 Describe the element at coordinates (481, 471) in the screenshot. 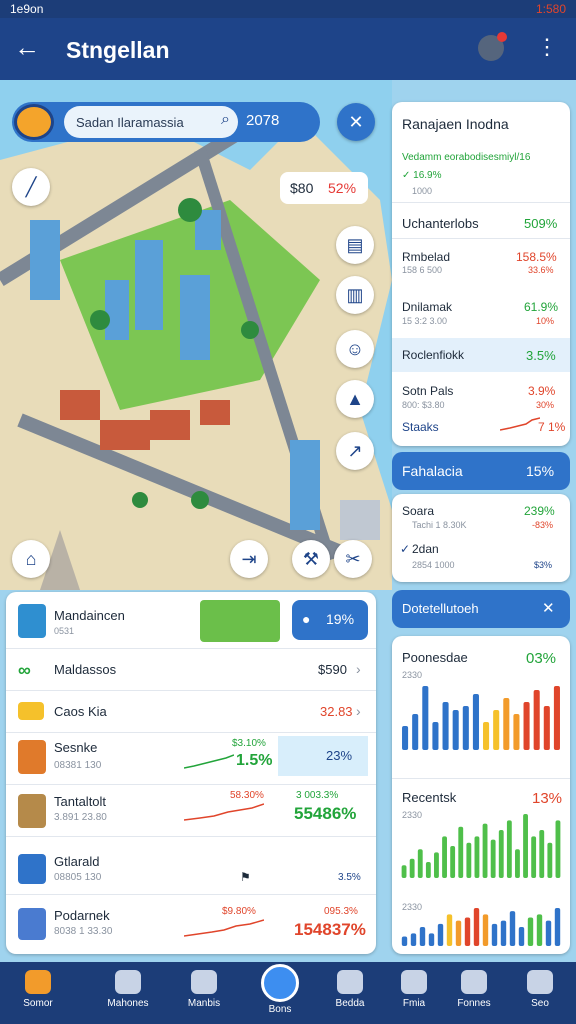

I see `section-header: Fahalacia 15%` at that location.